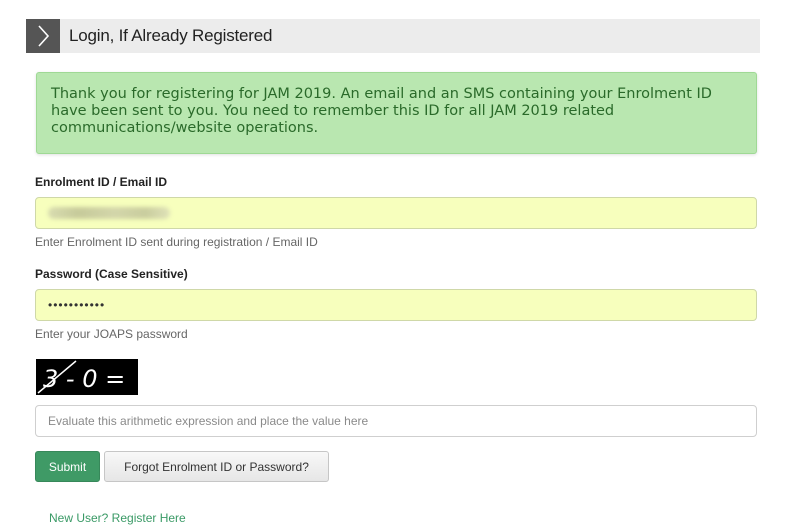  Describe the element at coordinates (111, 274) in the screenshot. I see `password-label: Password (Case Sensitive)` at that location.